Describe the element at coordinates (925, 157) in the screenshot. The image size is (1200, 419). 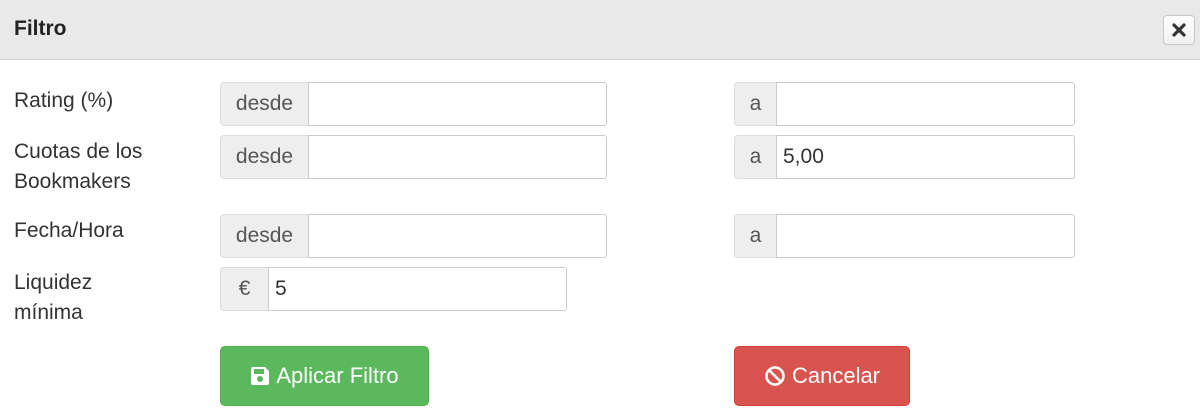
I see `odds-to-input` at that location.